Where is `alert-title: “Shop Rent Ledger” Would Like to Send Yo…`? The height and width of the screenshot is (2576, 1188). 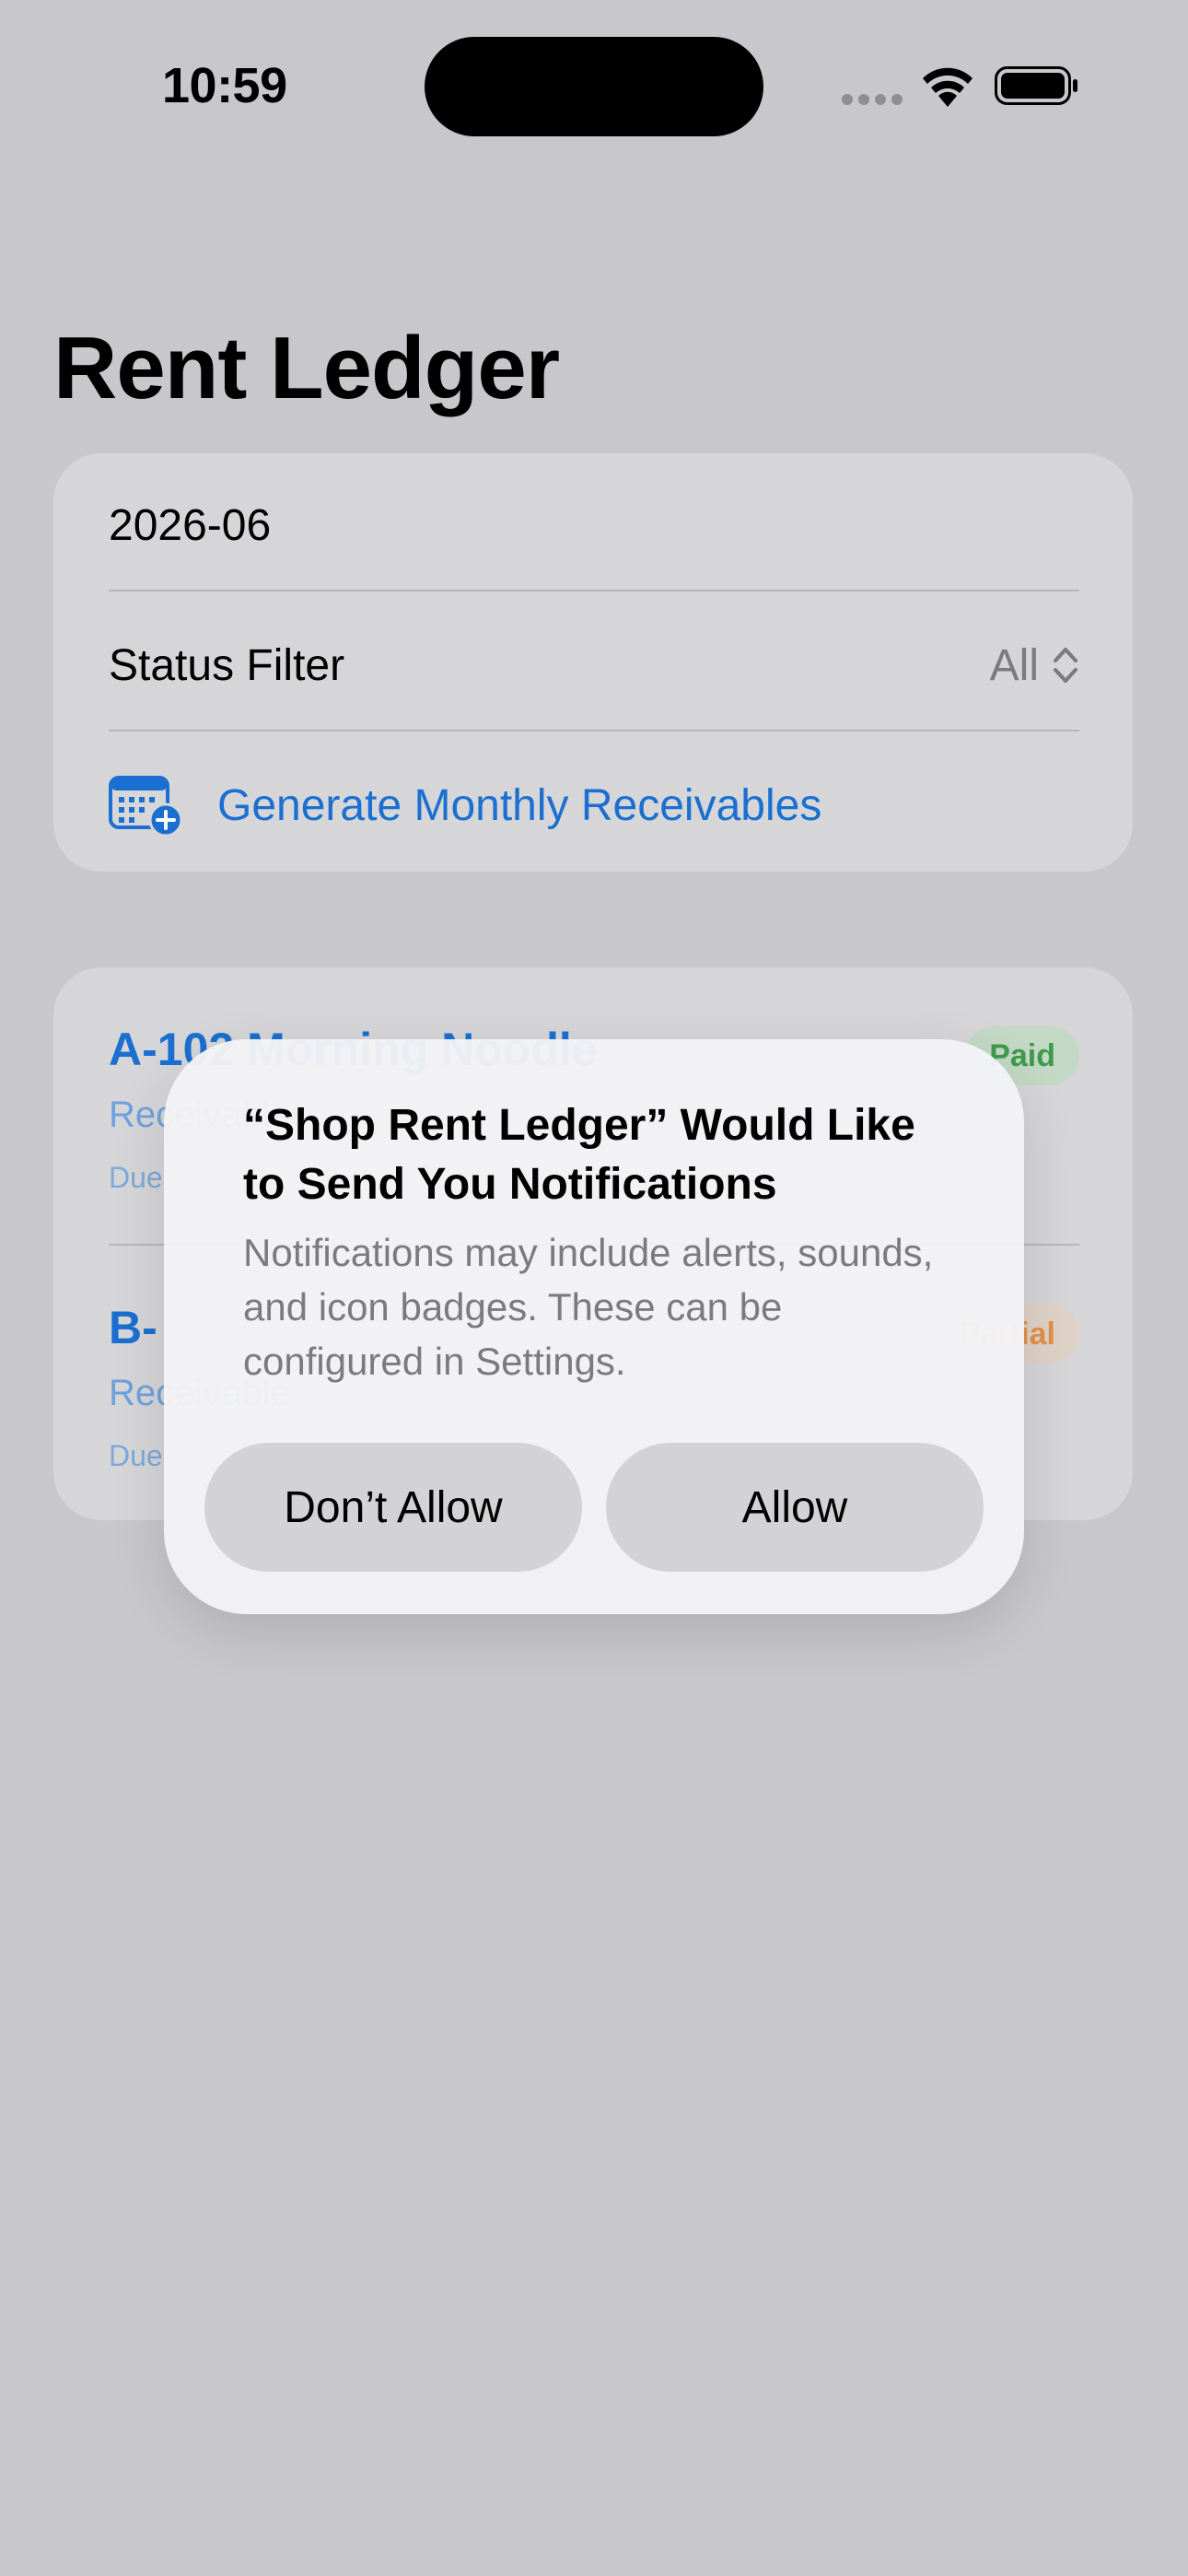 alert-title: “Shop Rent Ledger” Would Like to Send Yo… is located at coordinates (579, 1155).